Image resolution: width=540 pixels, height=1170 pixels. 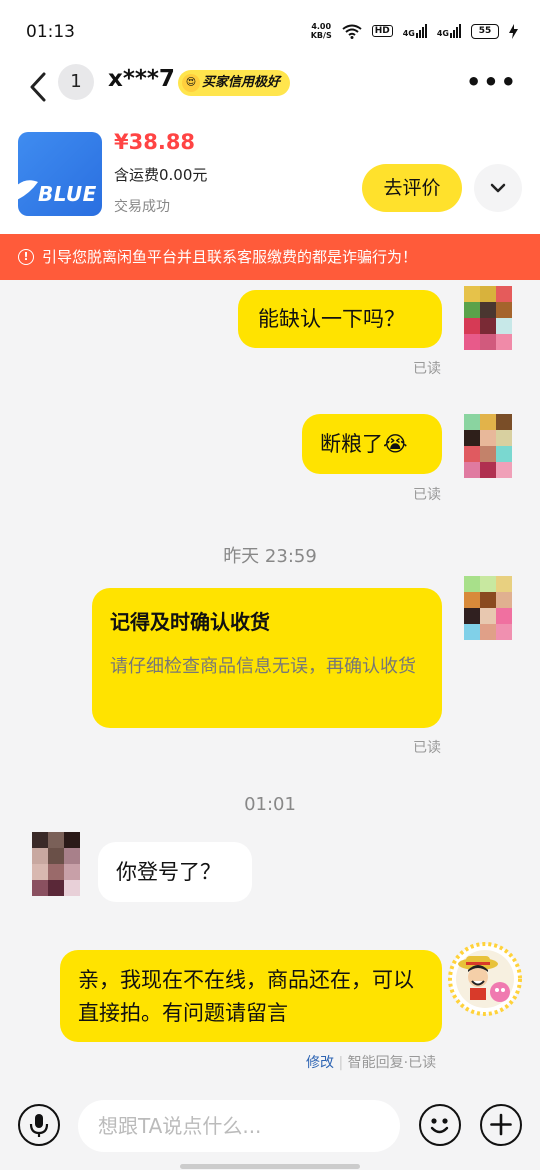 What do you see at coordinates (263, 666) in the screenshot?
I see `card-subtitle: 请仔细检查商品信息无误，再确认收货` at bounding box center [263, 666].